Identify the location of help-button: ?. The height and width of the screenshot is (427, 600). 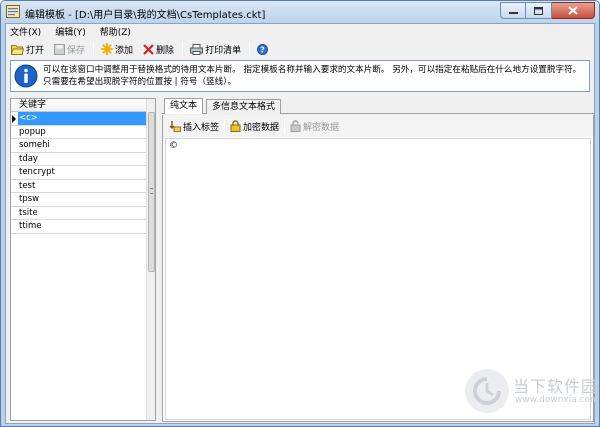
(263, 49).